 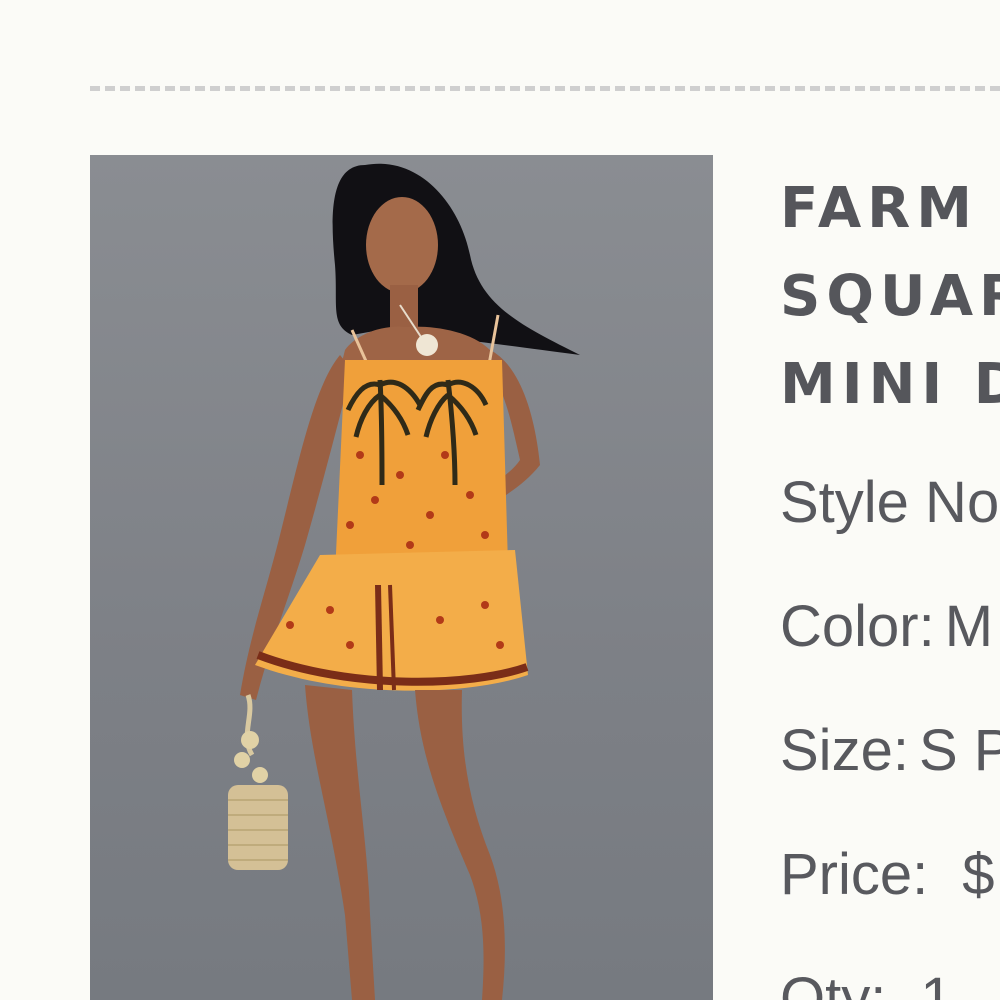 I want to click on price-value: $, so click(x=978, y=874).